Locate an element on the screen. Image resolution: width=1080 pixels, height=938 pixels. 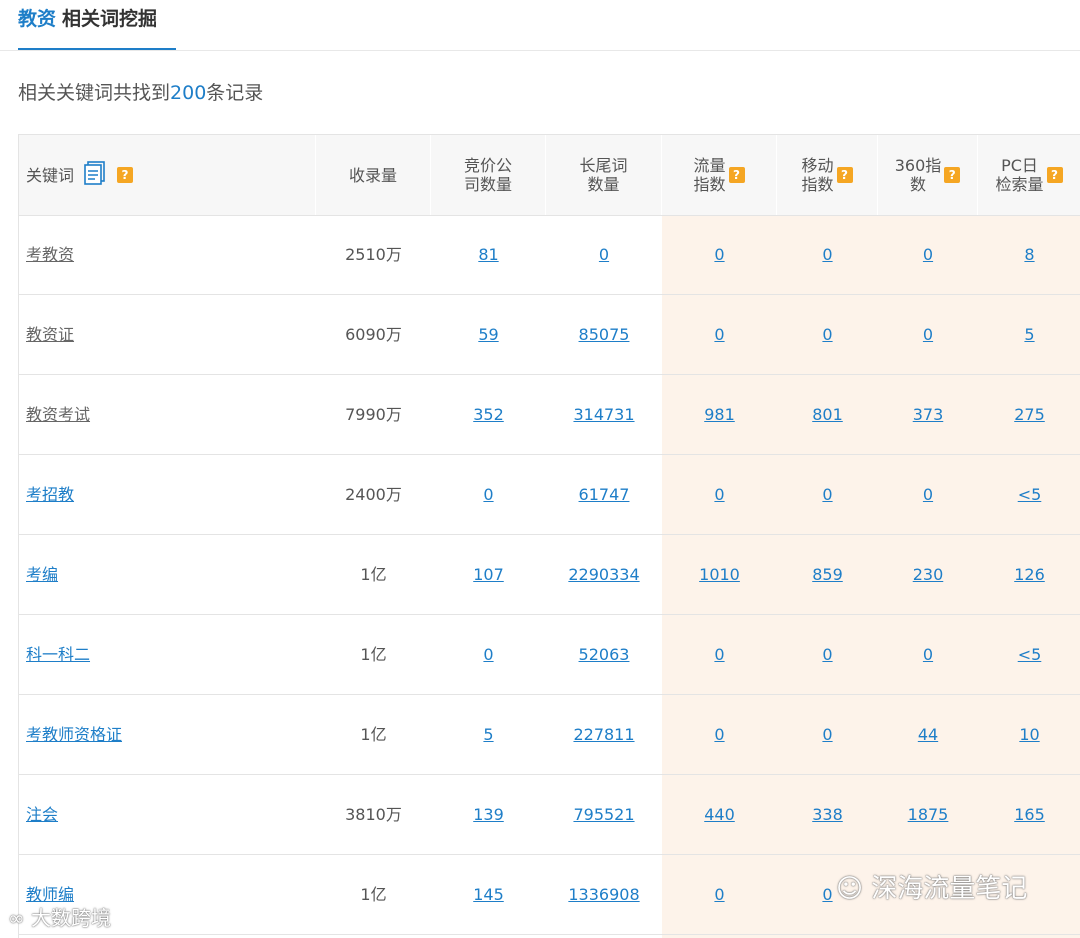
longtail-link: 85075 is located at coordinates (604, 334).